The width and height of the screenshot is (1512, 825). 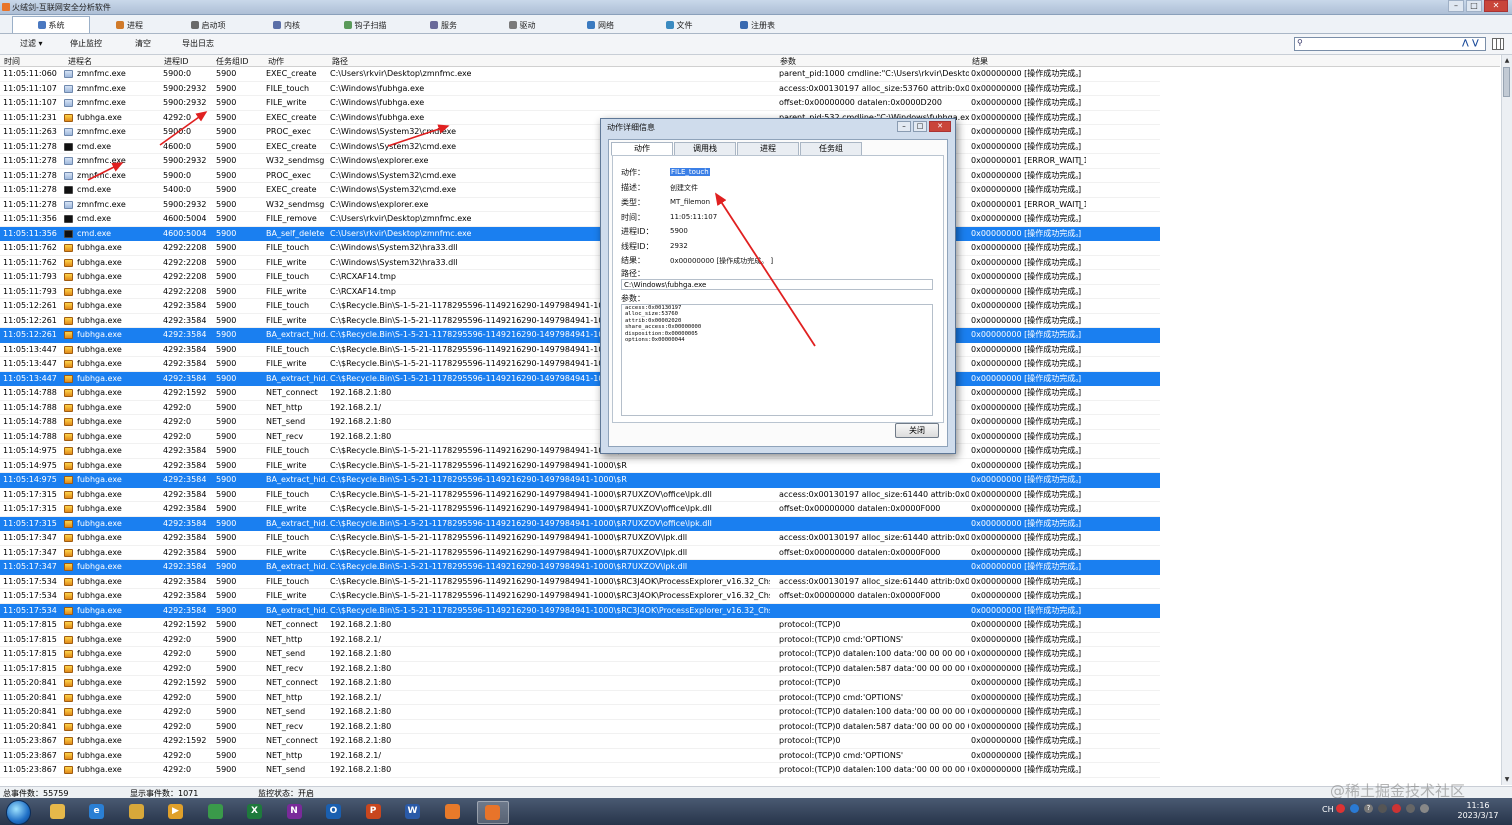 I want to click on dialog-tab-action: 动作, so click(x=642, y=149).